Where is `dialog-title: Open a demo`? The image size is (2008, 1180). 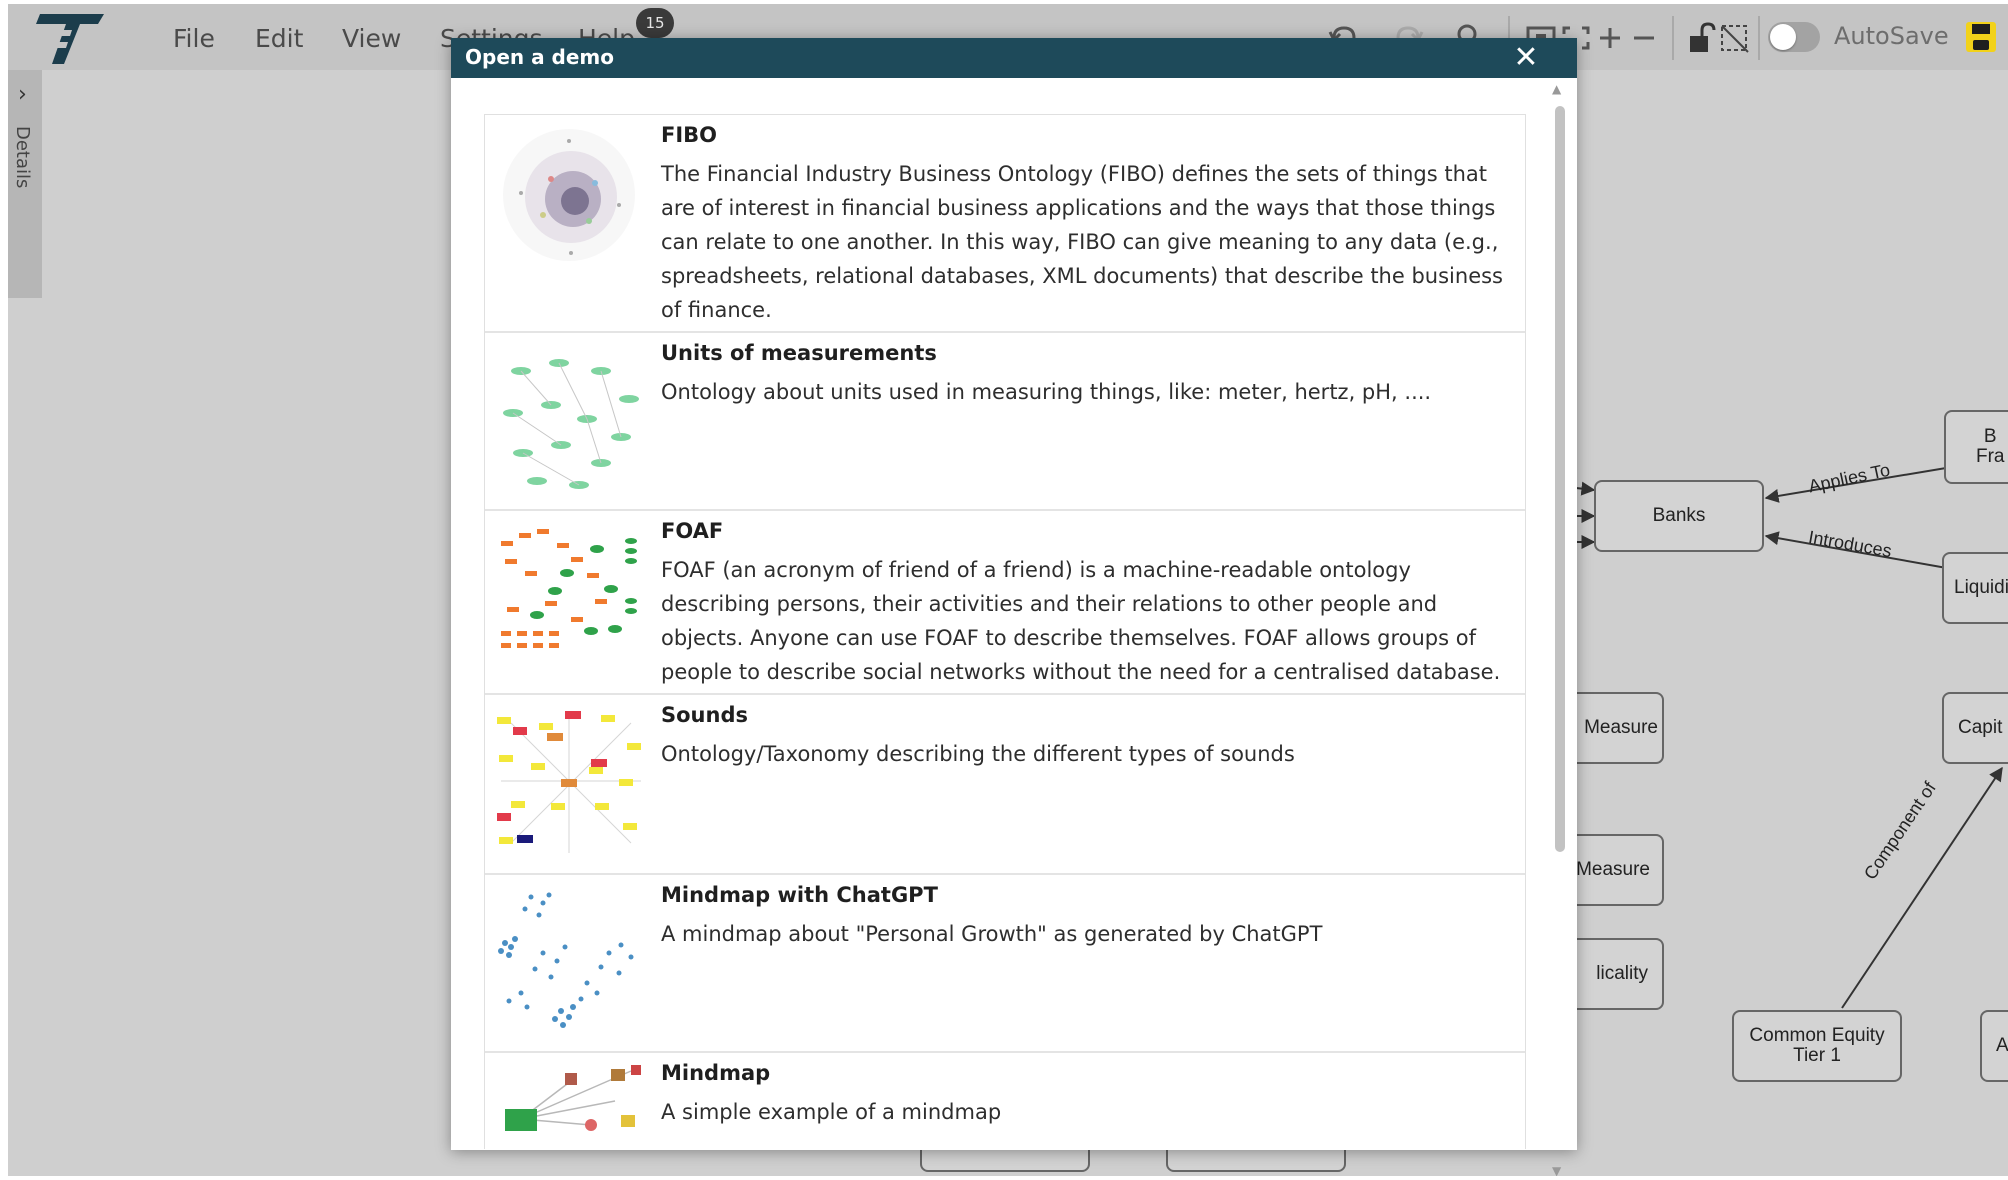 dialog-title: Open a demo is located at coordinates (540, 57).